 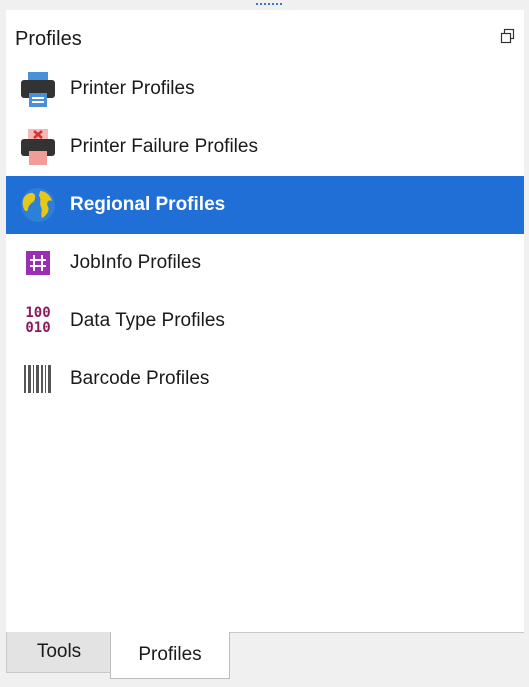 What do you see at coordinates (265, 89) in the screenshot?
I see `list-item-printer-profiles: Printer Profiles` at bounding box center [265, 89].